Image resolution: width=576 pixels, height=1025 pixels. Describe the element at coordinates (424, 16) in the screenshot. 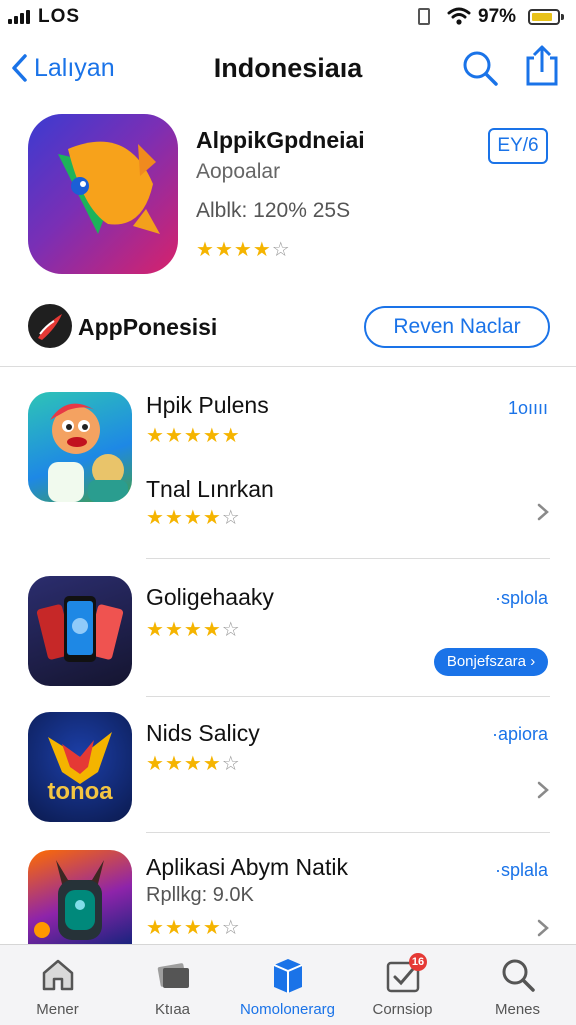

I see `sim-icon` at that location.